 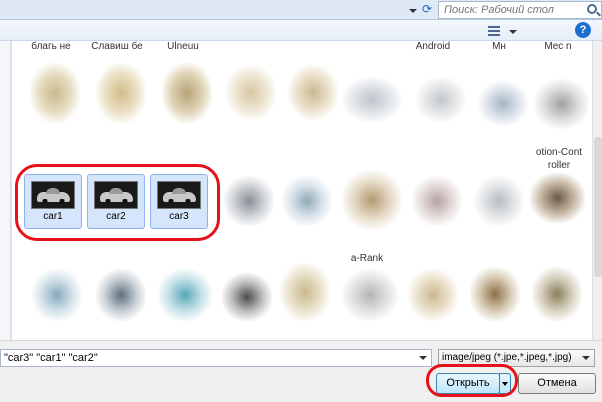 What do you see at coordinates (427, 9) in the screenshot?
I see `refresh-icon: ⟳` at bounding box center [427, 9].